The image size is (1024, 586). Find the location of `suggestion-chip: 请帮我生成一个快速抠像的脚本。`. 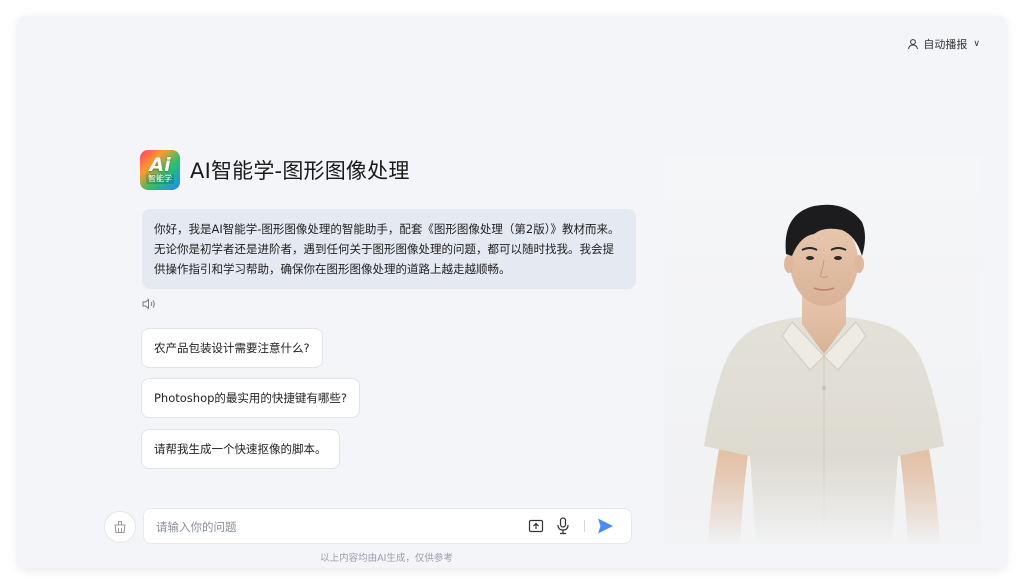

suggestion-chip: 请帮我生成一个快速抠像的脚本。 is located at coordinates (240, 449).